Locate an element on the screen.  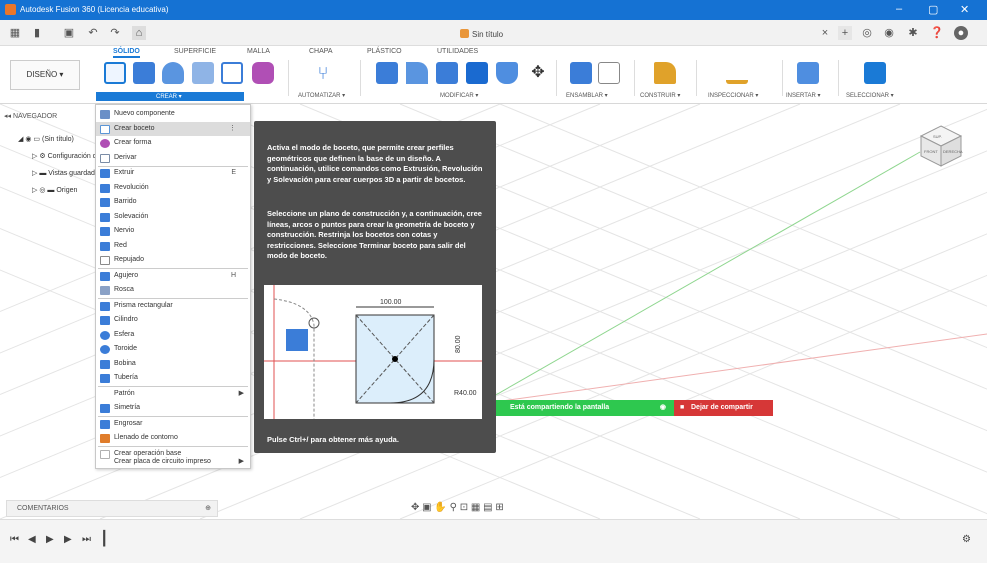
menu-item-web: Red is located at coordinates (173, 246).